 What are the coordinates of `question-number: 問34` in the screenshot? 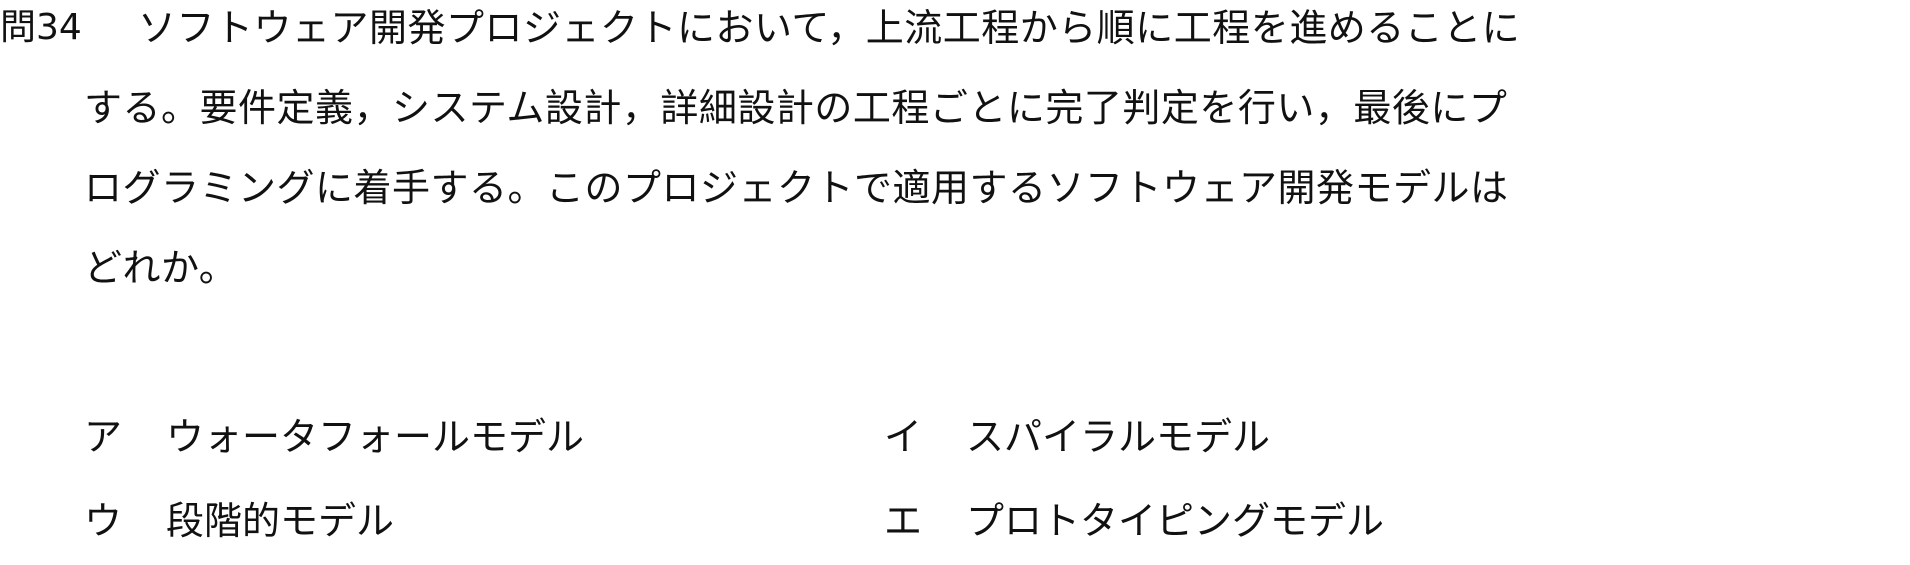 It's located at (41, 27).